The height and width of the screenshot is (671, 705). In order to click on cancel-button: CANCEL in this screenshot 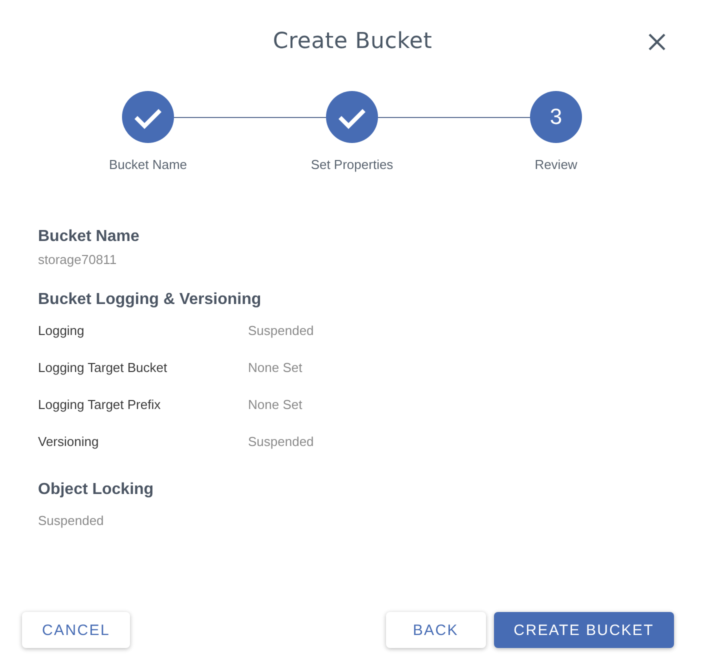, I will do `click(76, 630)`.